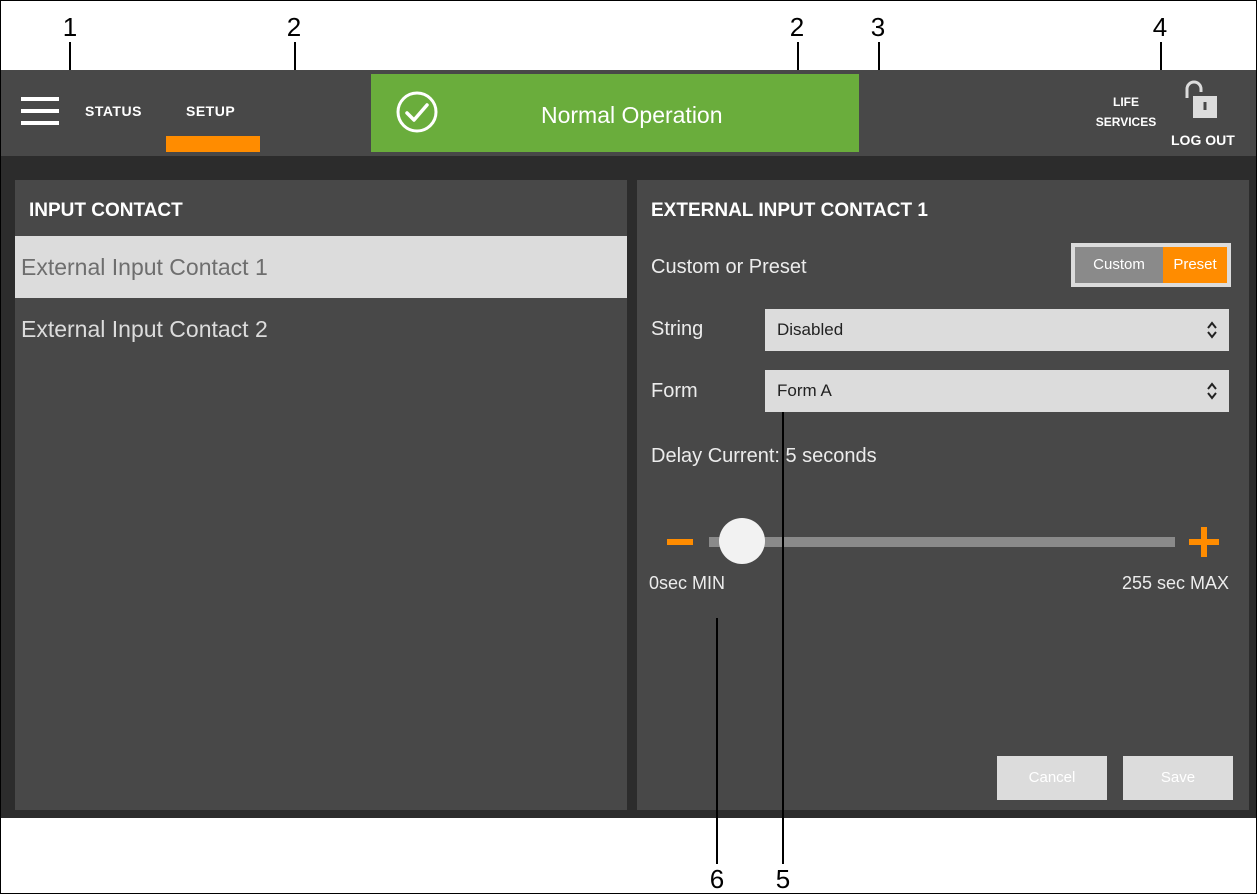 The width and height of the screenshot is (1257, 894). Describe the element at coordinates (1195, 265) in the screenshot. I see `preset-option: Preset` at that location.